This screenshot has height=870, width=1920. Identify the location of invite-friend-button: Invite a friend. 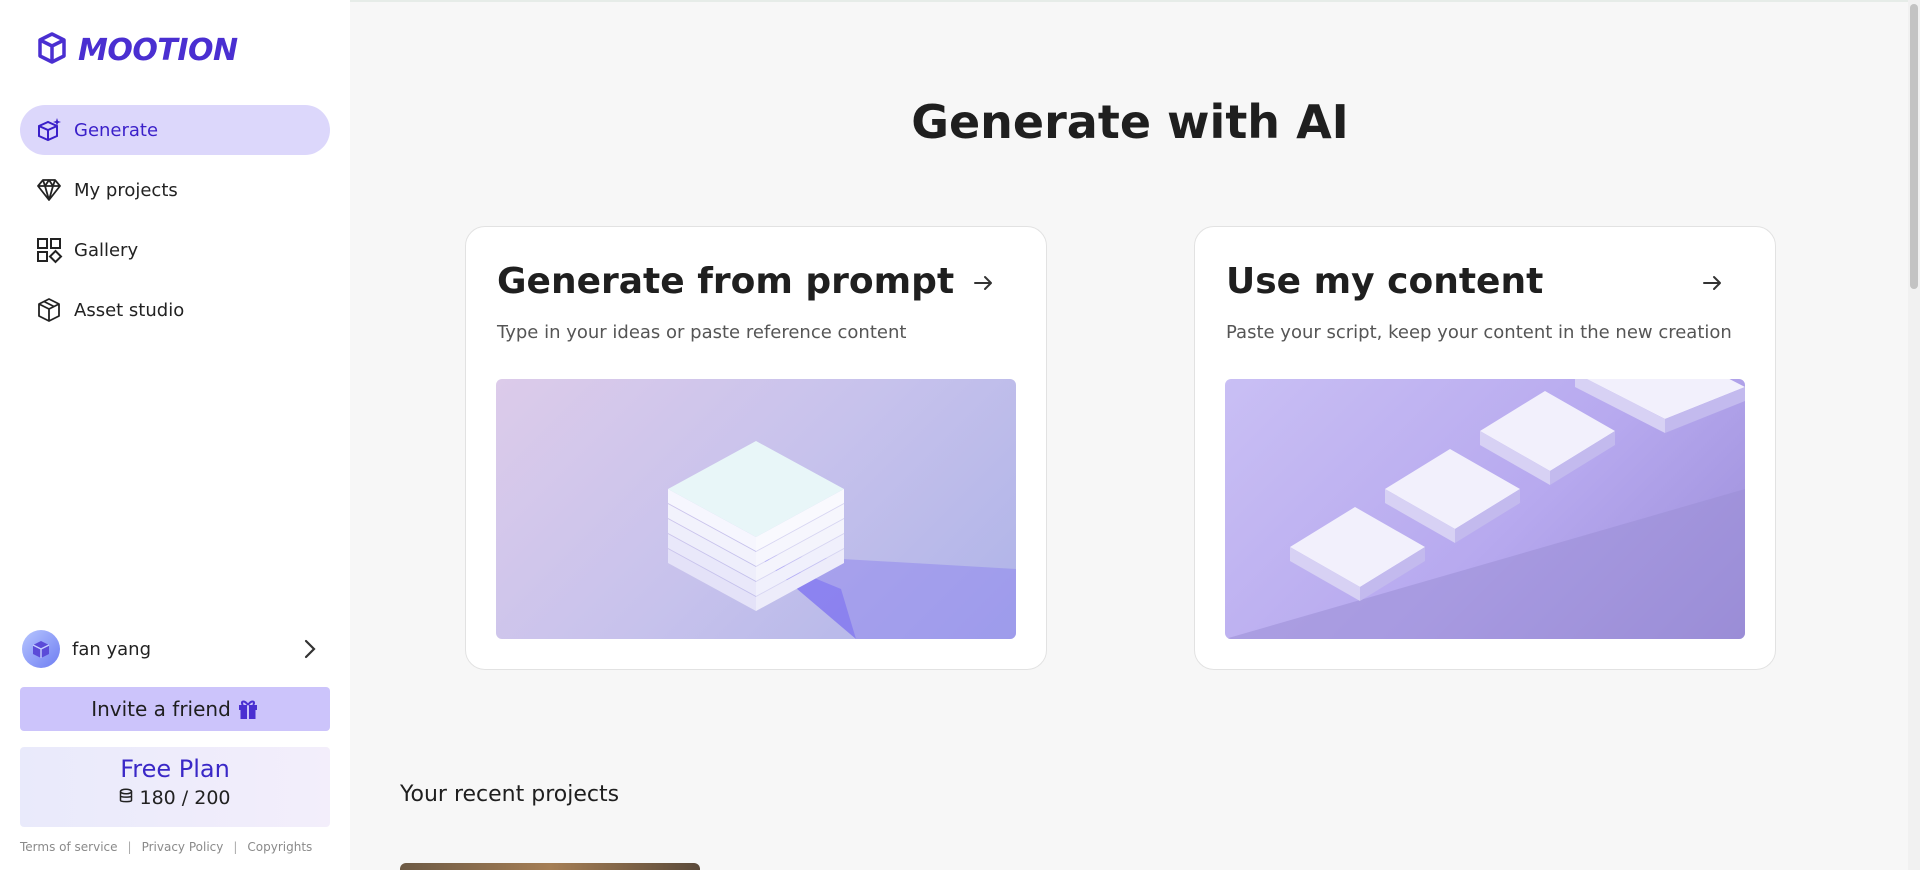
(175, 709).